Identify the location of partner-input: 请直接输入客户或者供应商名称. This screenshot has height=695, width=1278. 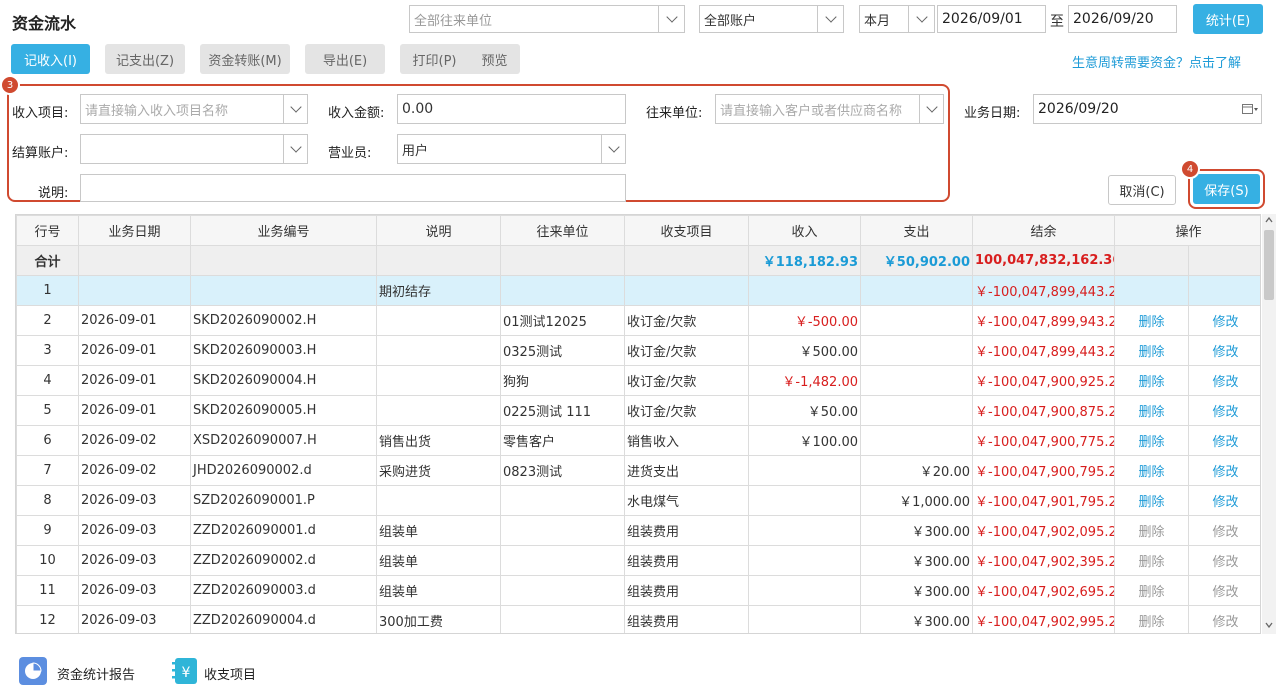
(817, 109).